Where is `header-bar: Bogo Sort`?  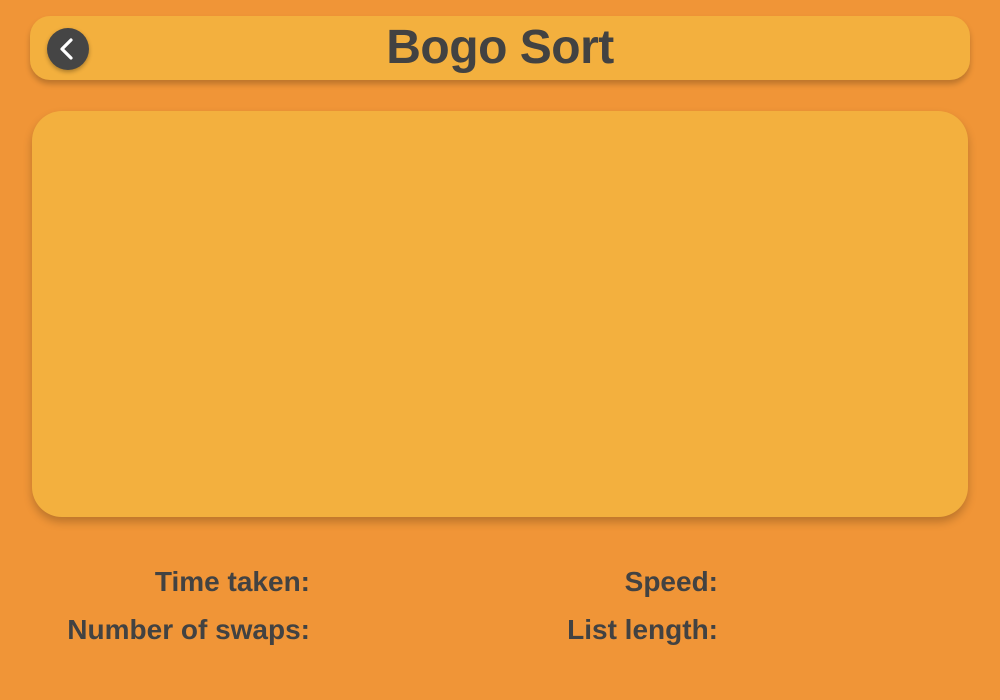 header-bar: Bogo Sort is located at coordinates (500, 48).